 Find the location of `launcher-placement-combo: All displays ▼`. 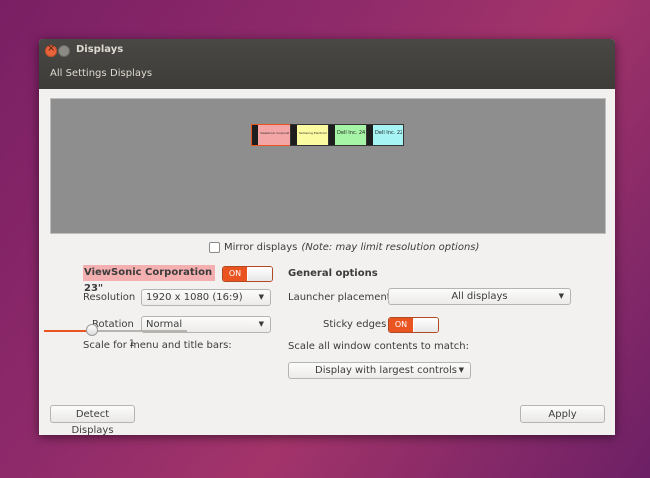

launcher-placement-combo: All displays ▼ is located at coordinates (479, 296).